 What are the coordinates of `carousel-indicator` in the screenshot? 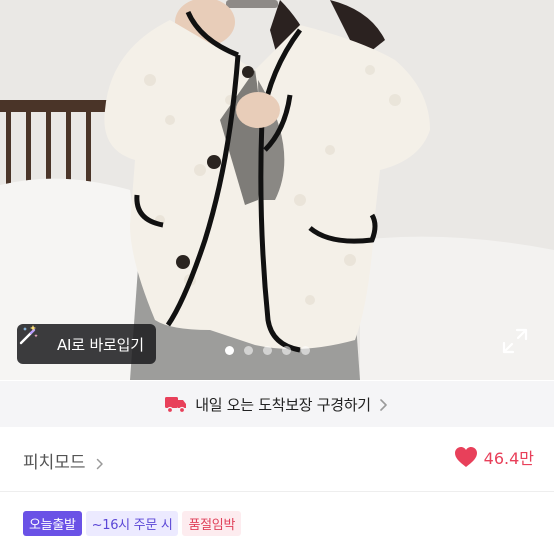 It's located at (267, 350).